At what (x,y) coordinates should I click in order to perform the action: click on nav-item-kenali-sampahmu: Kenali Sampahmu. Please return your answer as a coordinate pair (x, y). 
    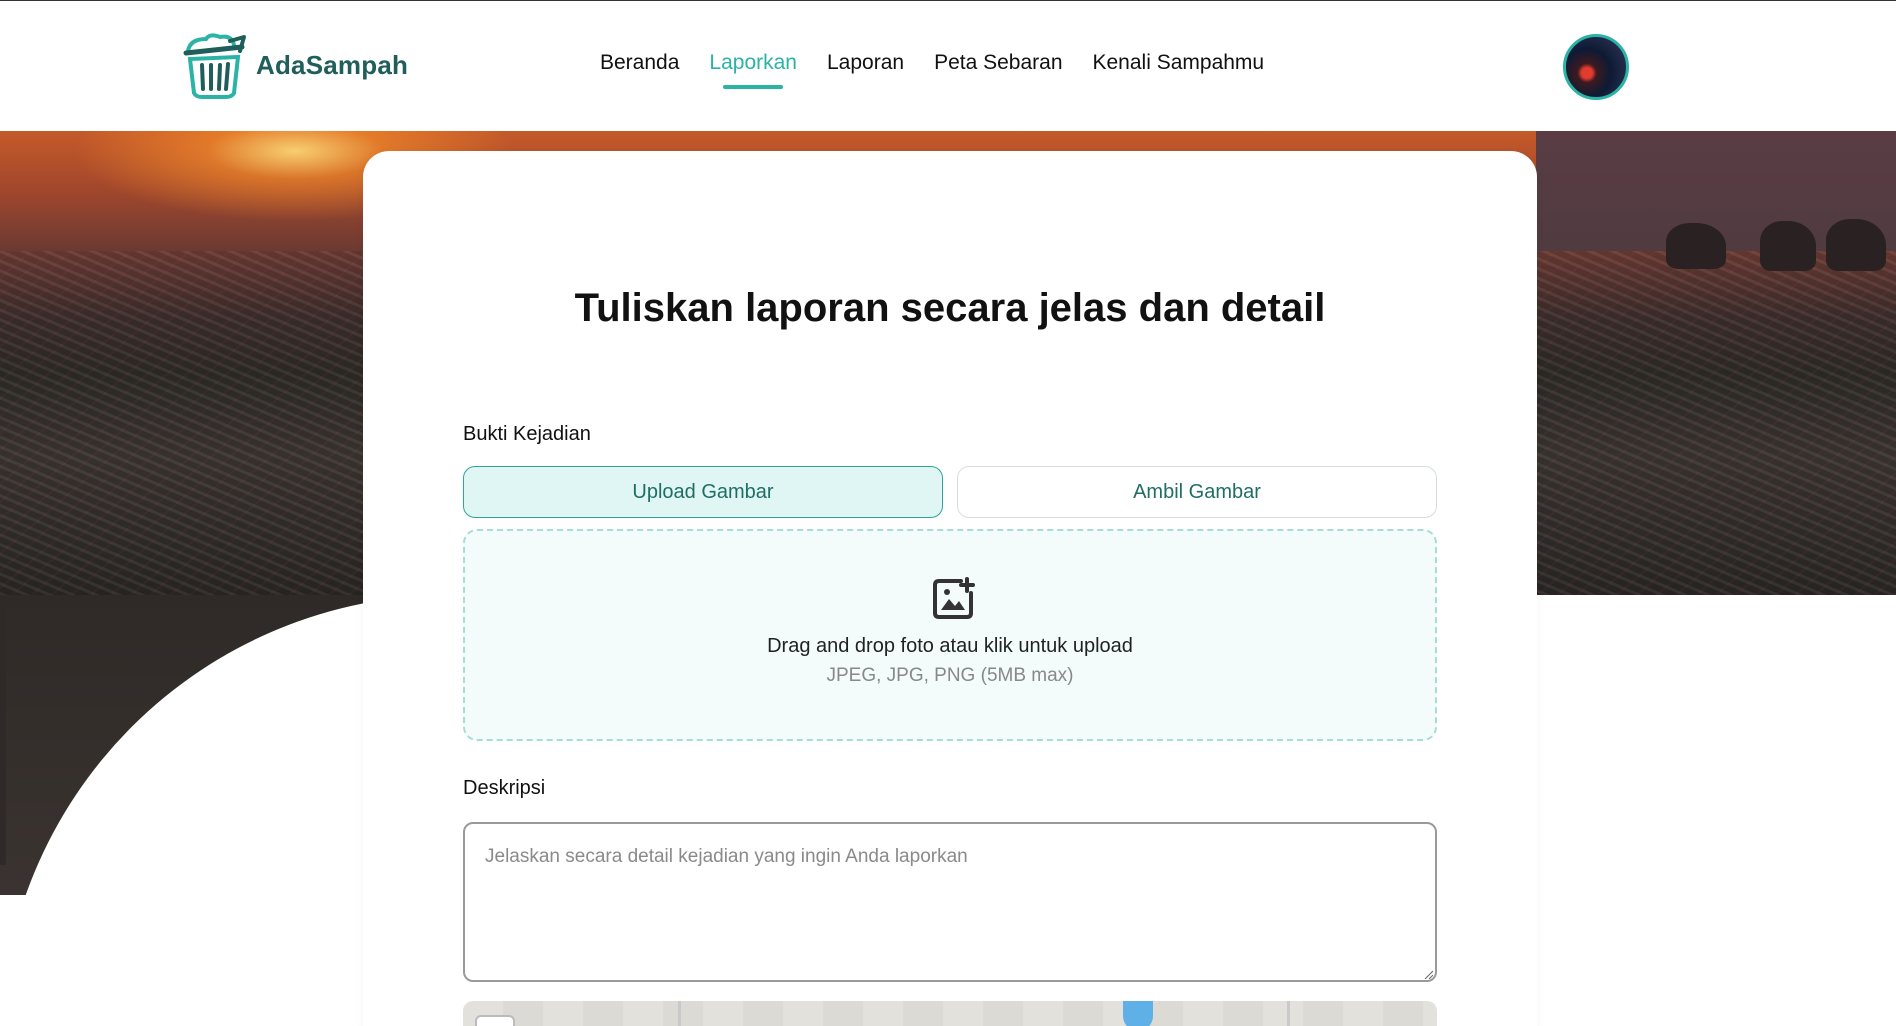
    Looking at the image, I should click on (1179, 70).